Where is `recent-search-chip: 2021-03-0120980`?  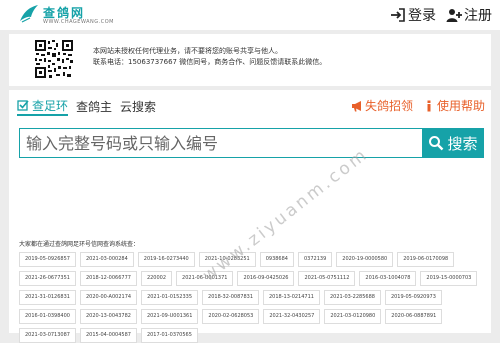 recent-search-chip: 2021-03-0120980 is located at coordinates (353, 316).